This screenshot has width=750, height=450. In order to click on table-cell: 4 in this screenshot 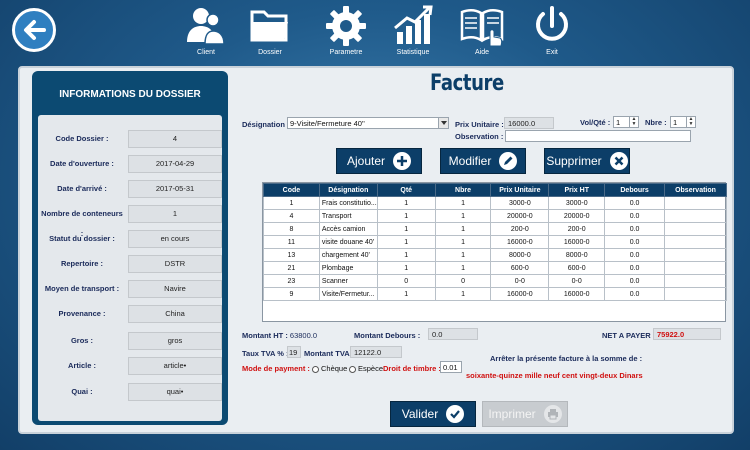, I will do `click(291, 216)`.